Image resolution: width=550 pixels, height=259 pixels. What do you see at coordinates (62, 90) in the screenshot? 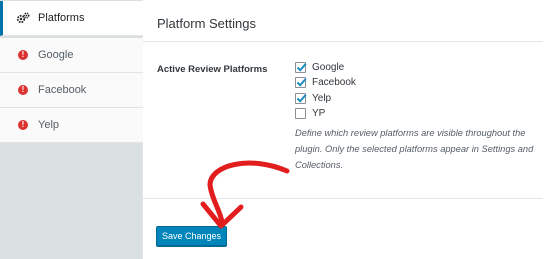
I see `sidebar-item-label: Facebook` at bounding box center [62, 90].